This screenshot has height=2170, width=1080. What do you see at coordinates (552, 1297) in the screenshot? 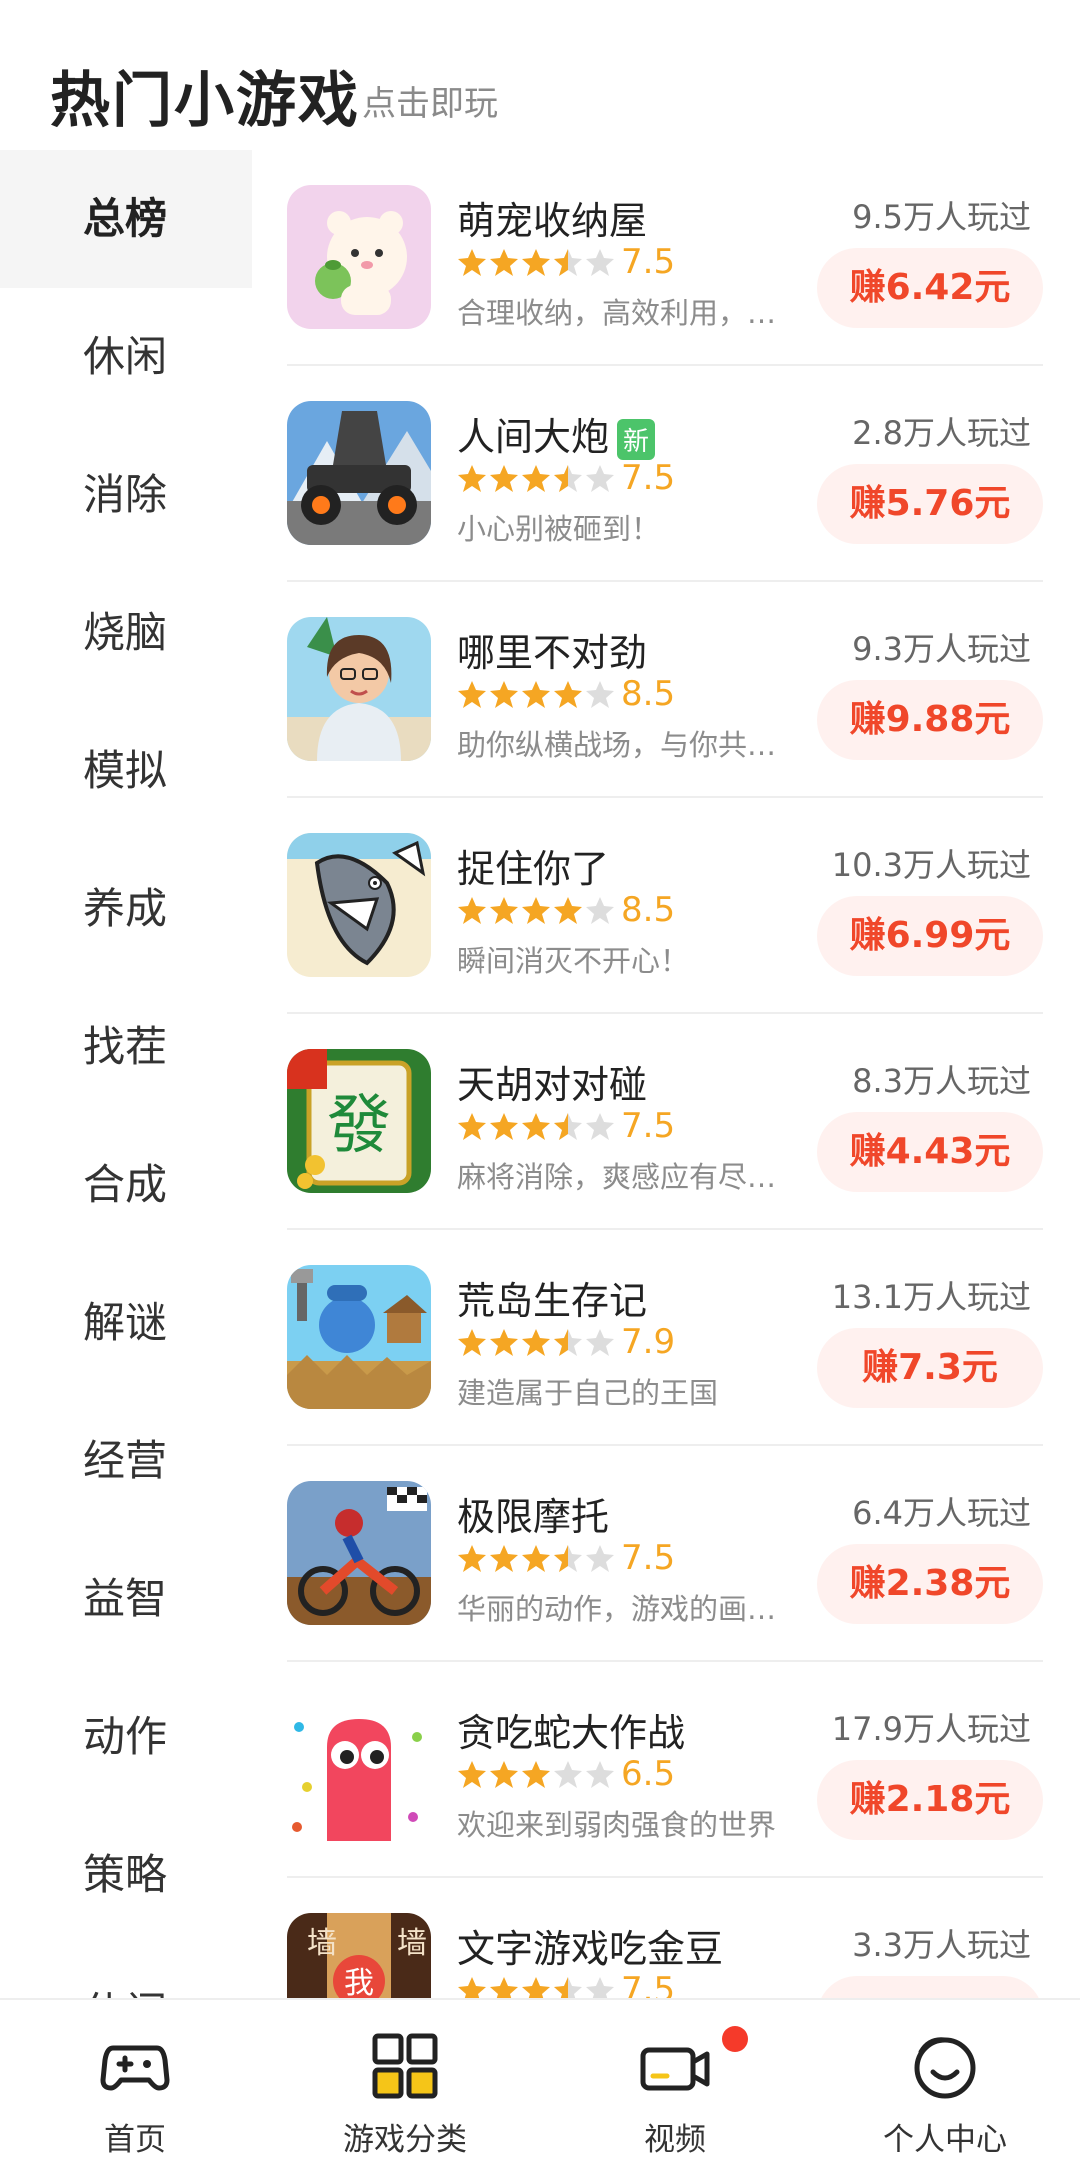
I see `game-name: 荒岛生存记` at bounding box center [552, 1297].